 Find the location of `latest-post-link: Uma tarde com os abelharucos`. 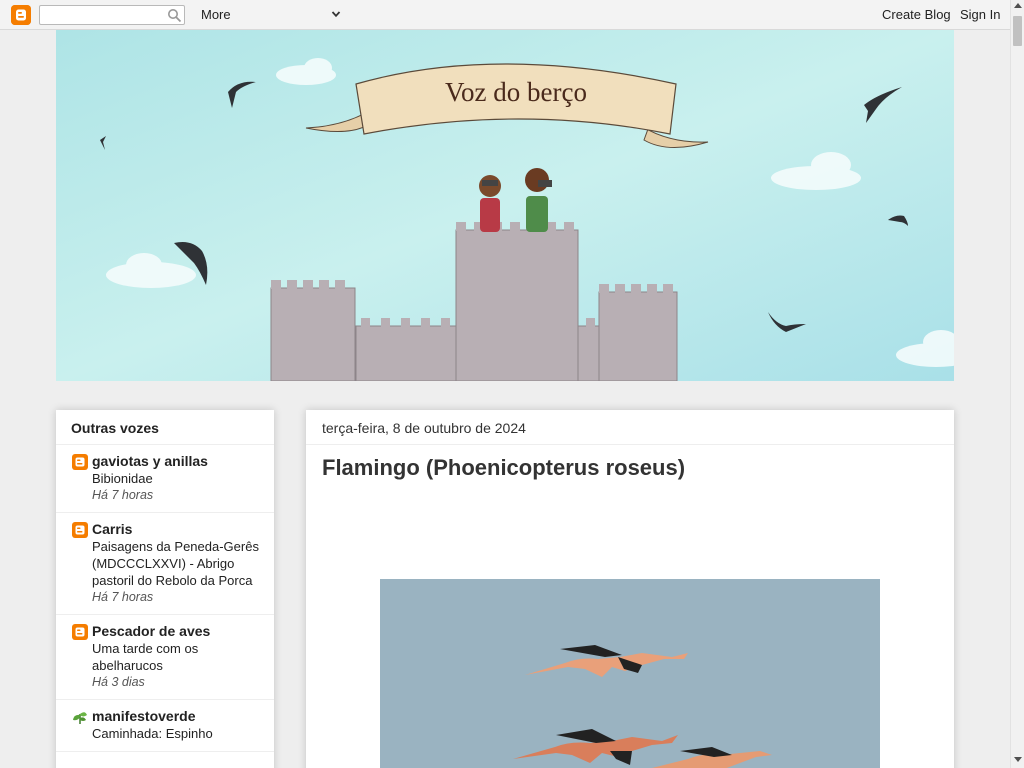

latest-post-link: Uma tarde com os abelharucos is located at coordinates (176, 657).